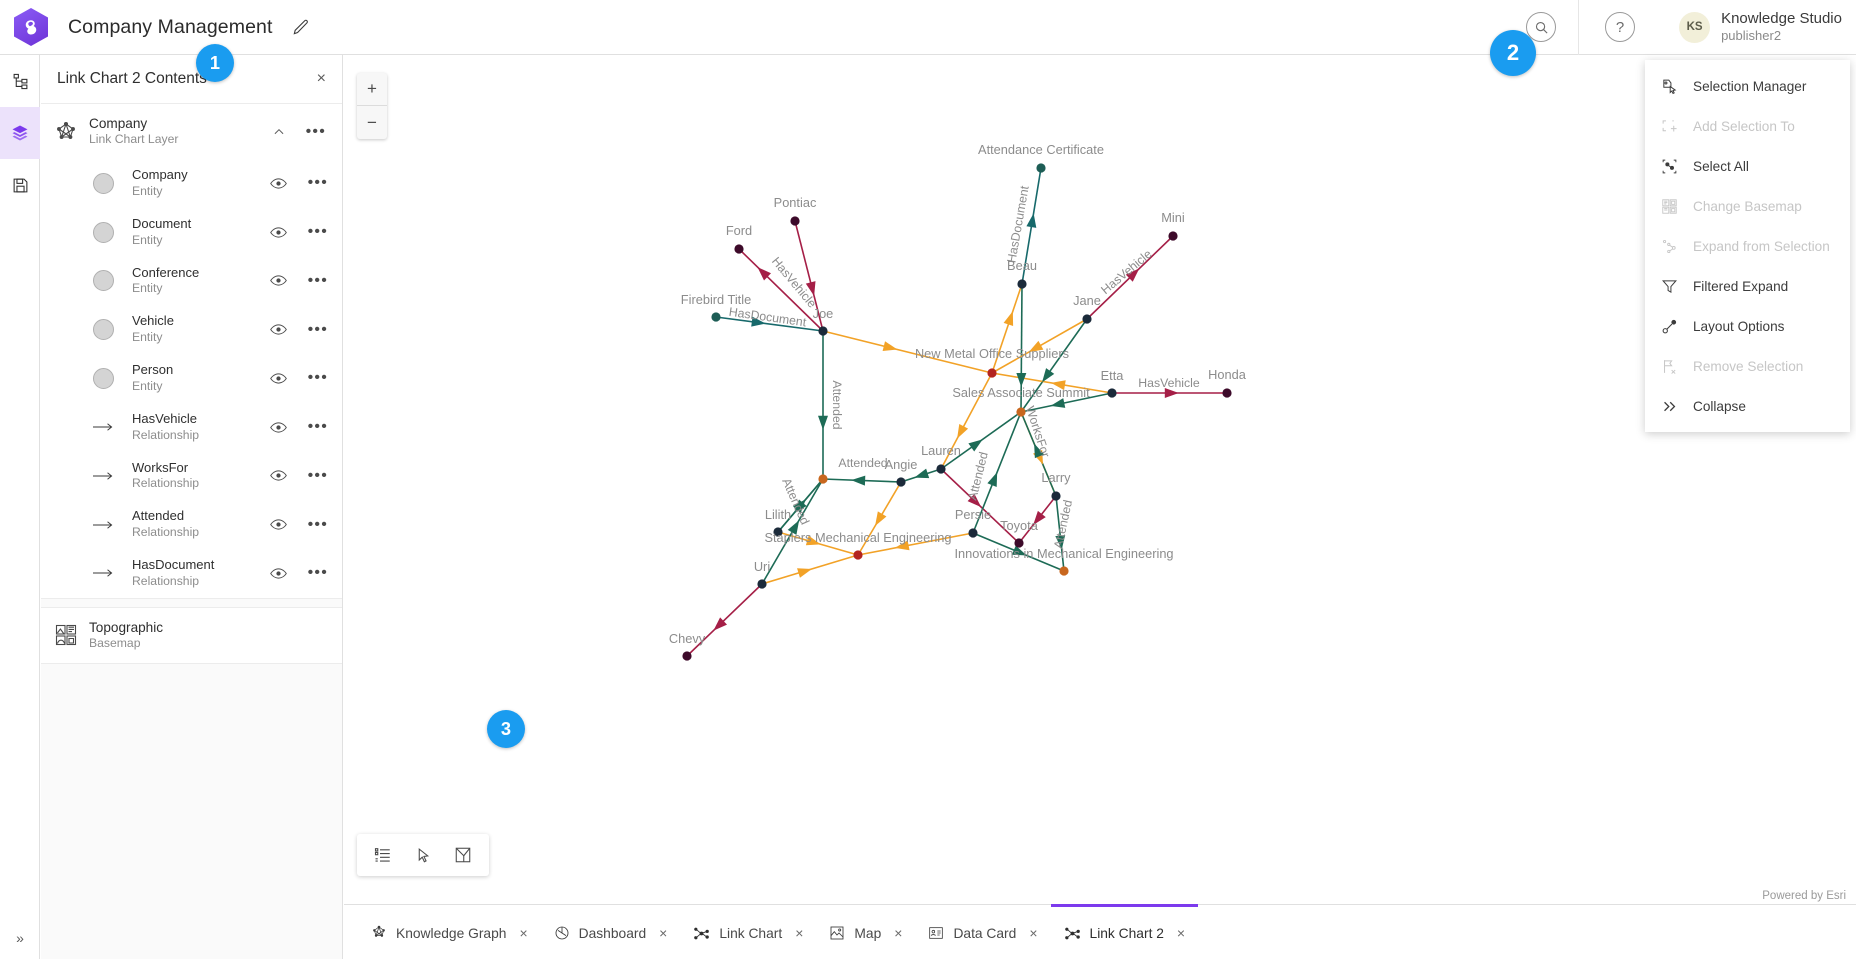  What do you see at coordinates (372, 89) in the screenshot?
I see `zoom-in-button: +` at bounding box center [372, 89].